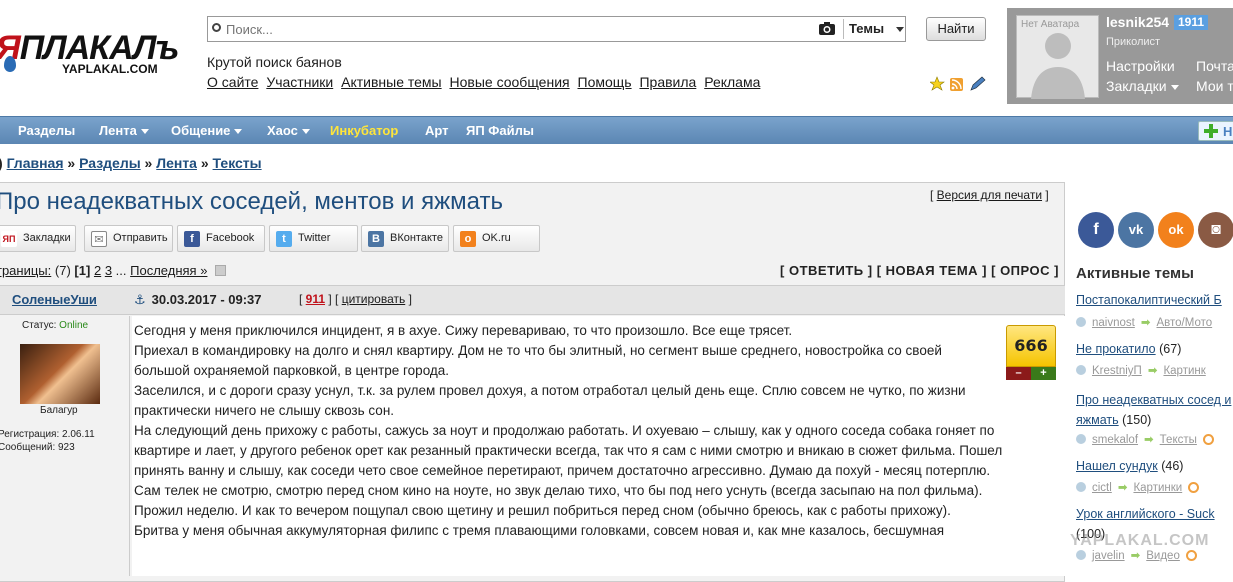 Image resolution: width=1233 pixels, height=582 pixels. I want to click on nav-item-feed: Лента, so click(124, 130).